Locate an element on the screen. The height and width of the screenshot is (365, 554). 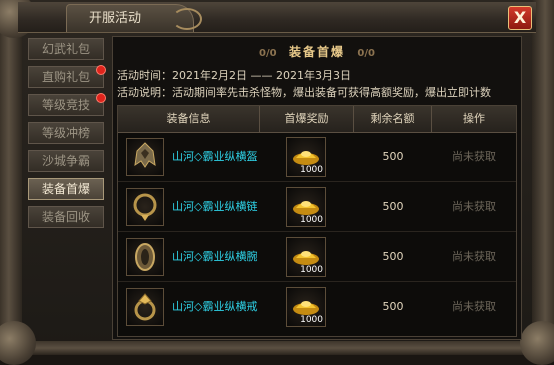
sidebar-item-label: 幻武礼包 is located at coordinates (65, 49).